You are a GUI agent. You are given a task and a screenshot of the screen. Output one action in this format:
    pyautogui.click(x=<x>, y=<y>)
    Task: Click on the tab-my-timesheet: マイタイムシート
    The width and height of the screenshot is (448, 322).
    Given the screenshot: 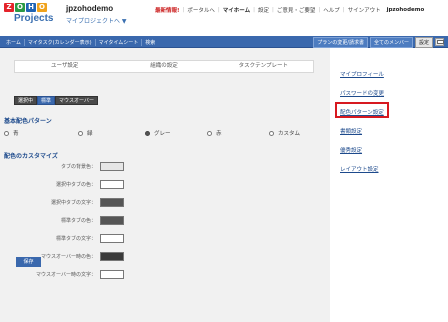 What is the action you would take?
    pyautogui.click(x=119, y=42)
    